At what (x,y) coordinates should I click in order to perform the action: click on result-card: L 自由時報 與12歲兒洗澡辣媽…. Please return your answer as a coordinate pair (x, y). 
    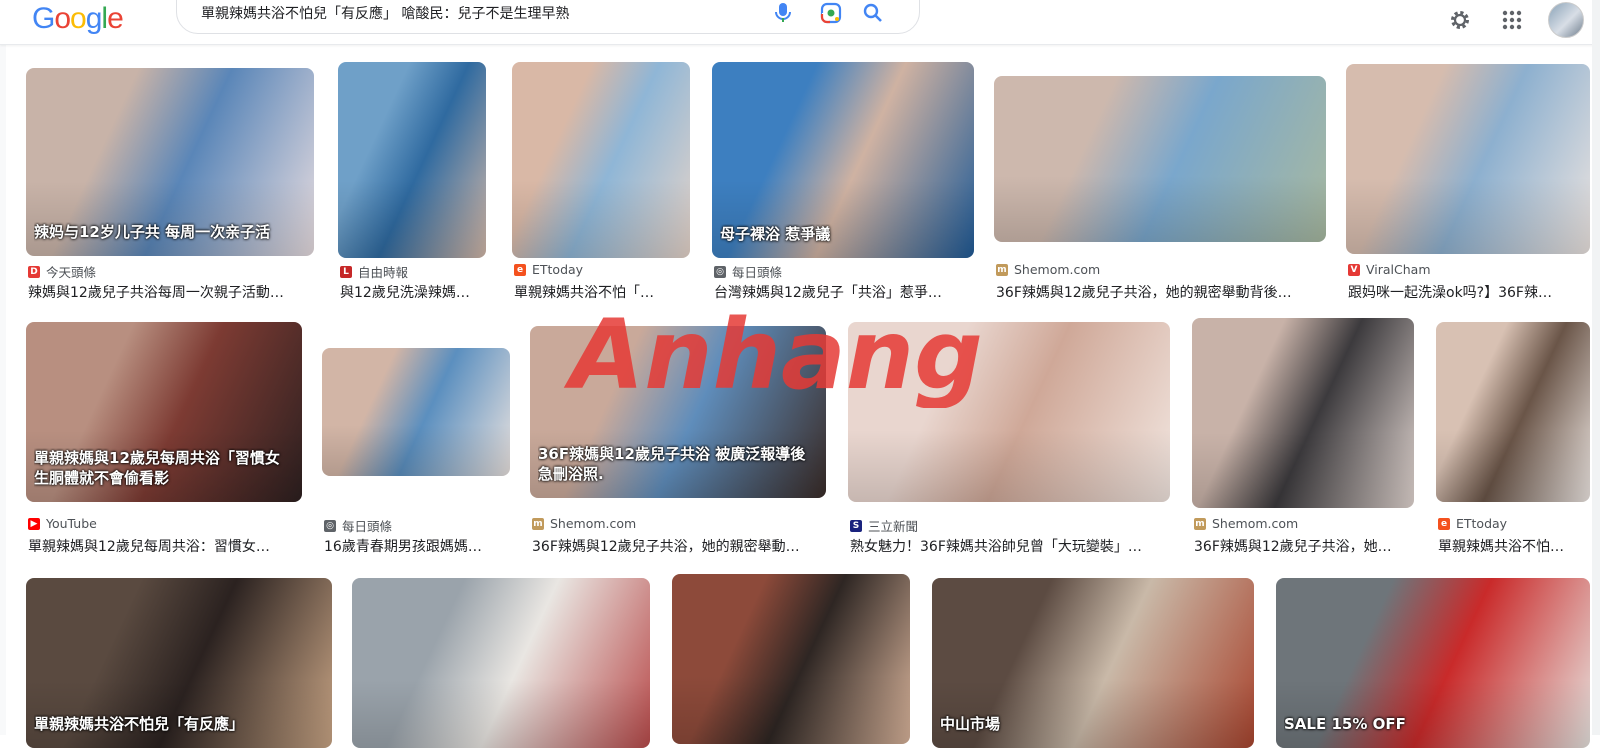
    Looking at the image, I should click on (413, 181).